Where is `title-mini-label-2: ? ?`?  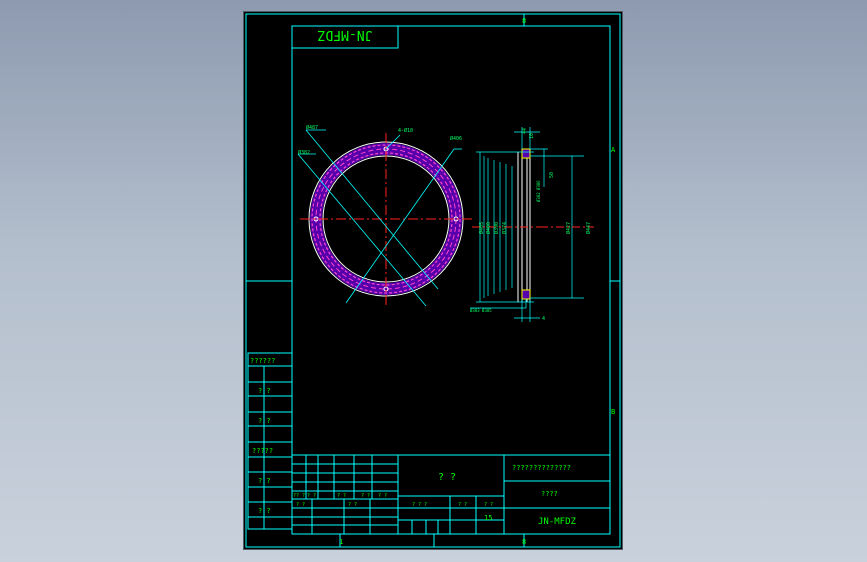 title-mini-label-2: ? ? is located at coordinates (311, 496).